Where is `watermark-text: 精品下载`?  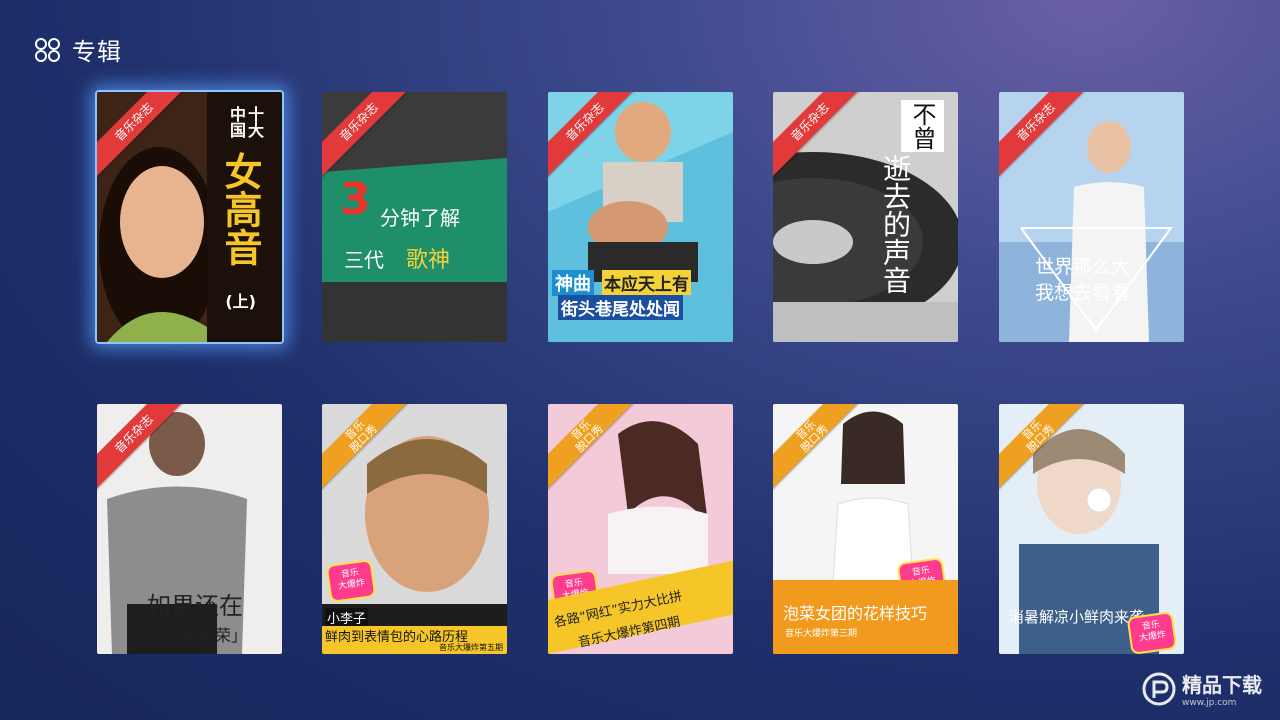 watermark-text: 精品下载 is located at coordinates (1222, 685).